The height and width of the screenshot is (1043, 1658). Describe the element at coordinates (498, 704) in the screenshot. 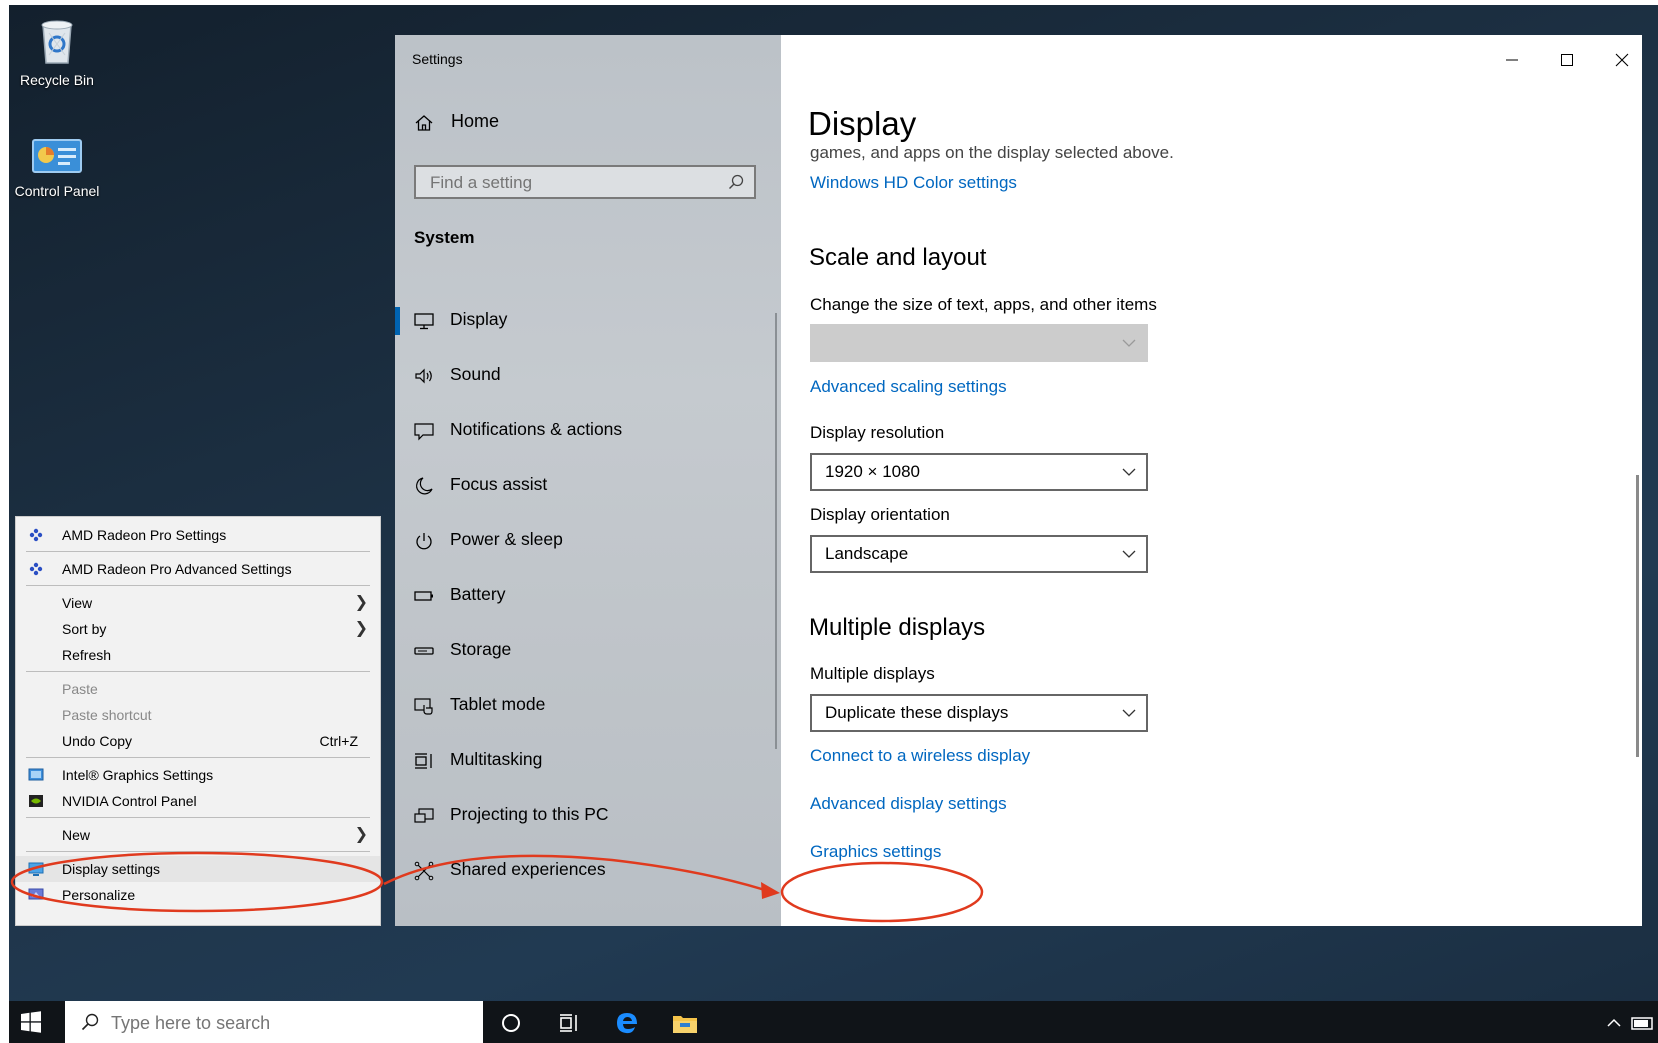

I see `nav-item-label: Tablet mode` at that location.